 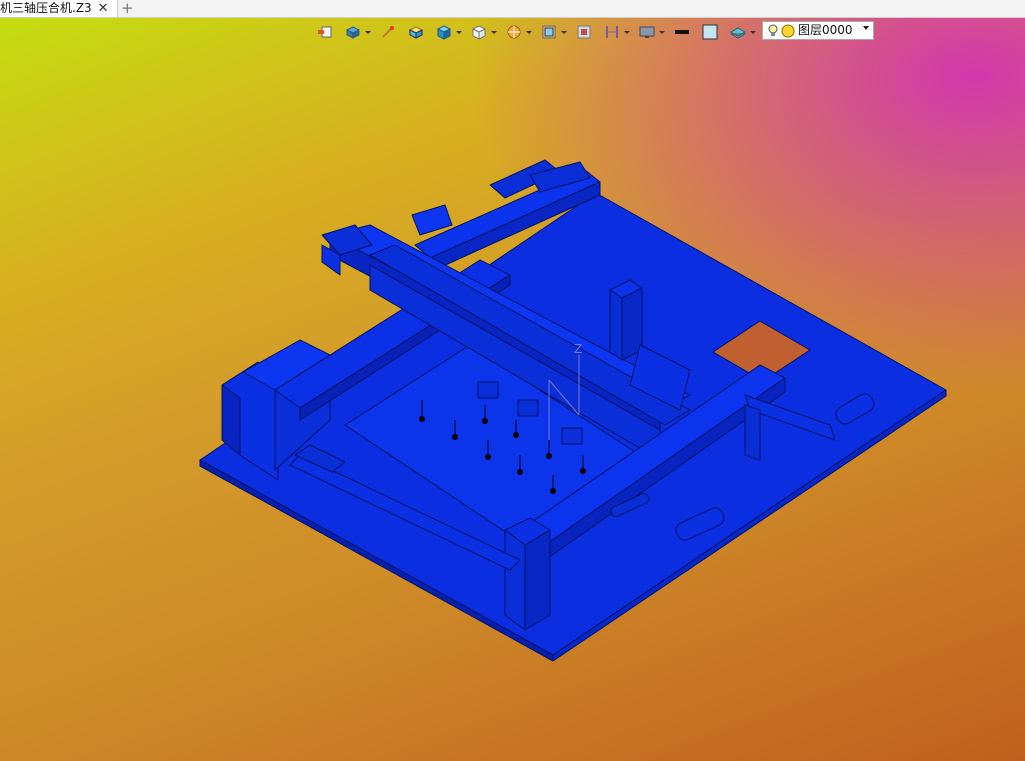 I want to click on fill-color-swatch, so click(x=710, y=32).